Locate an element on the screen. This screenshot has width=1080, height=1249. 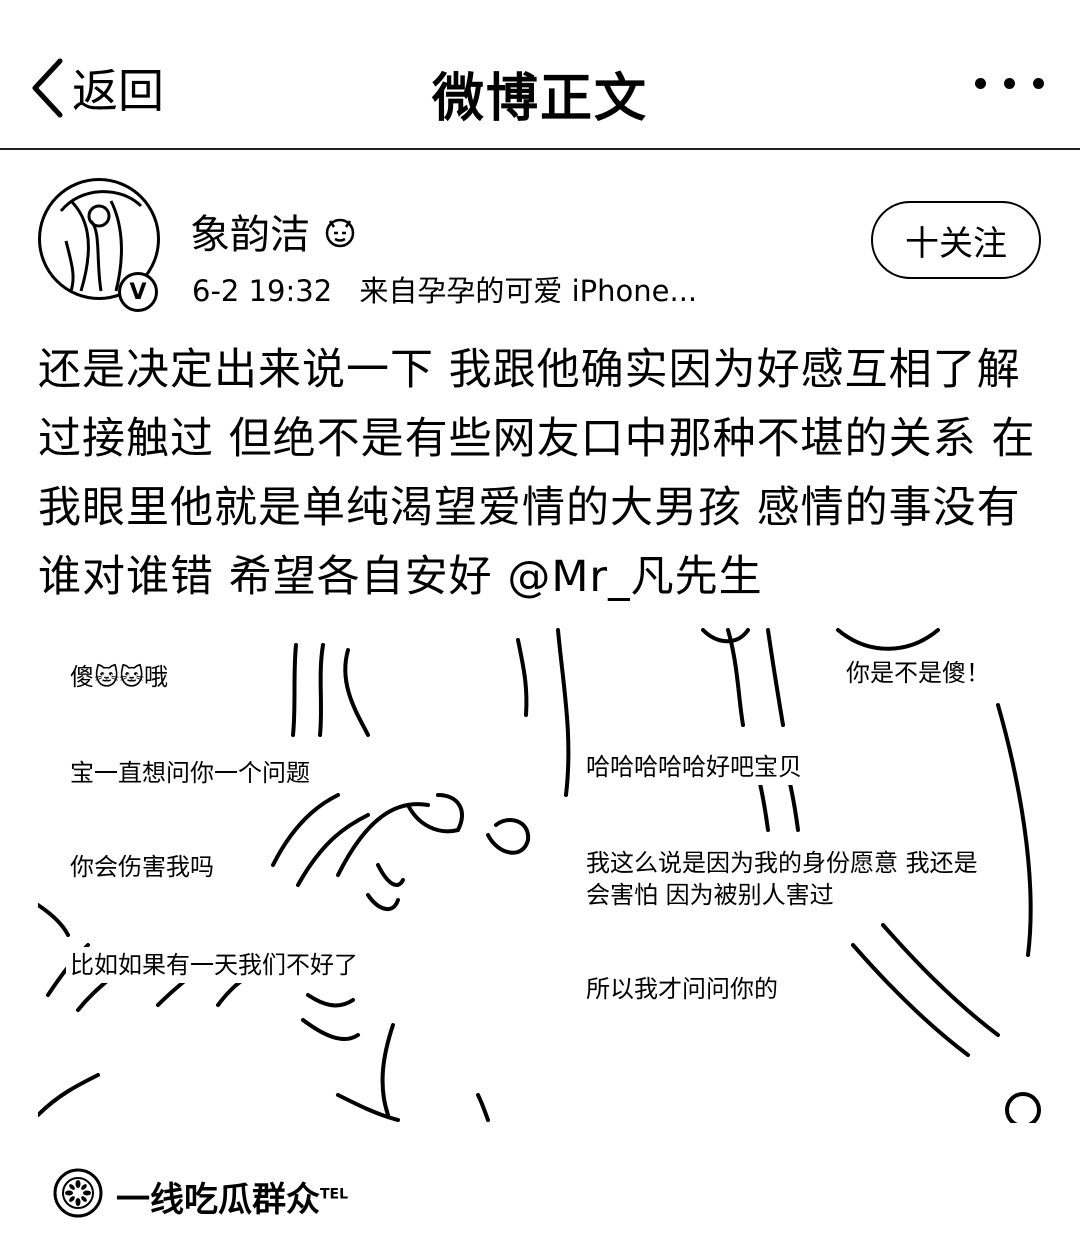
follow-button: 十关注 is located at coordinates (956, 240).